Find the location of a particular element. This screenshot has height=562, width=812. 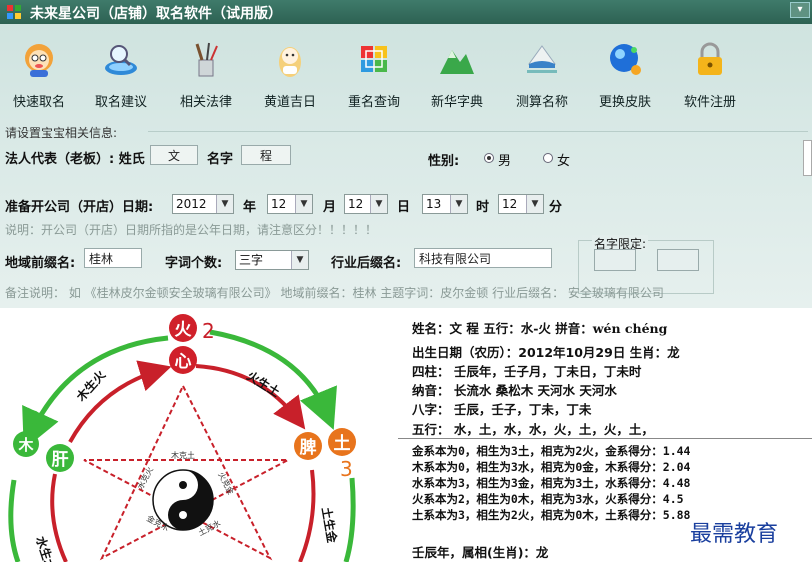

day-select: 12 ▼ is located at coordinates (366, 204).